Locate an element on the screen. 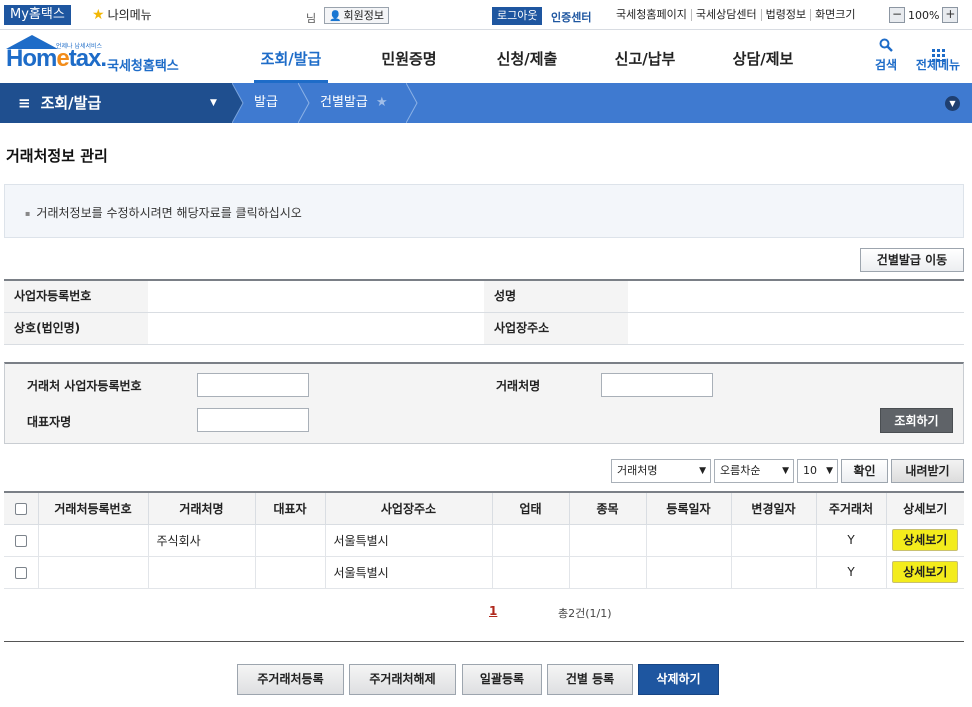 Image resolution: width=972 pixels, height=707 pixels. col-mod-date: 변경일자 is located at coordinates (773, 508).